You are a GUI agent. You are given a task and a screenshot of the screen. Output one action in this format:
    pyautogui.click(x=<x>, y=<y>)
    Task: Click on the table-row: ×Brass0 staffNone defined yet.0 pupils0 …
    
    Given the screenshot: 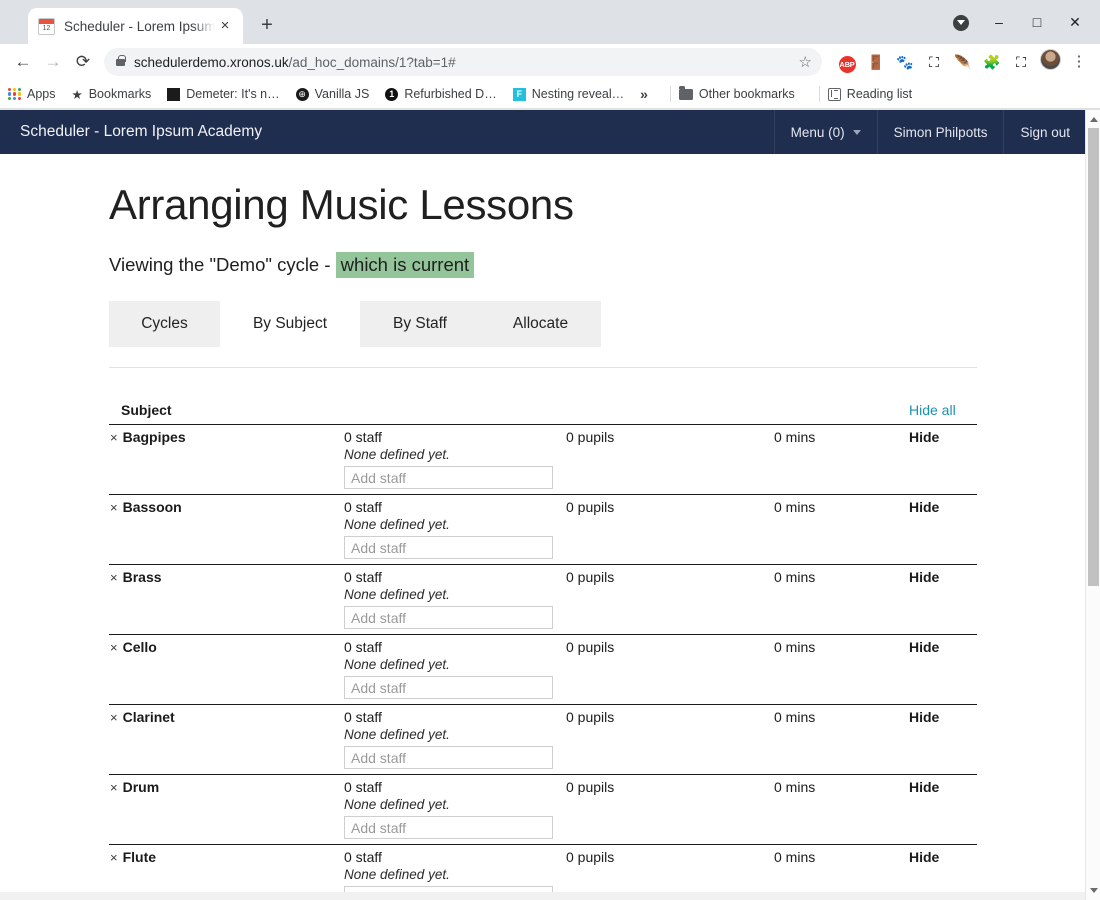 What is the action you would take?
    pyautogui.click(x=543, y=600)
    